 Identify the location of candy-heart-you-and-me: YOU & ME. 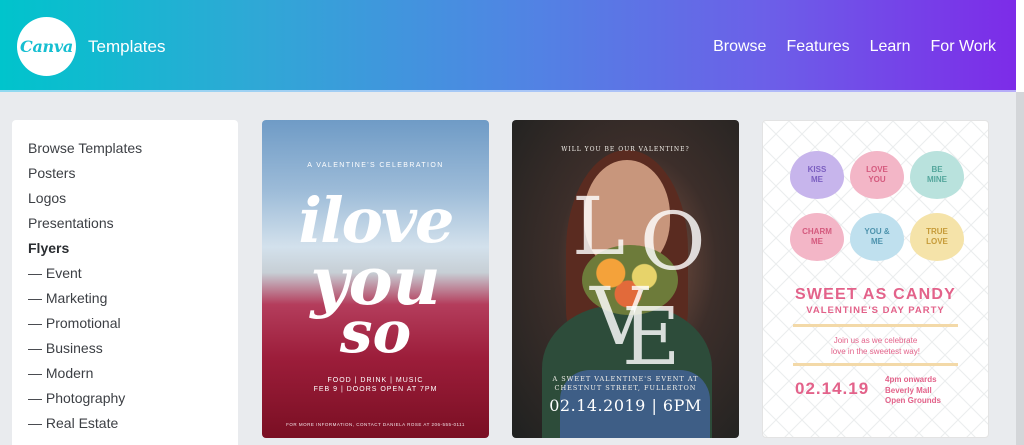
(877, 237).